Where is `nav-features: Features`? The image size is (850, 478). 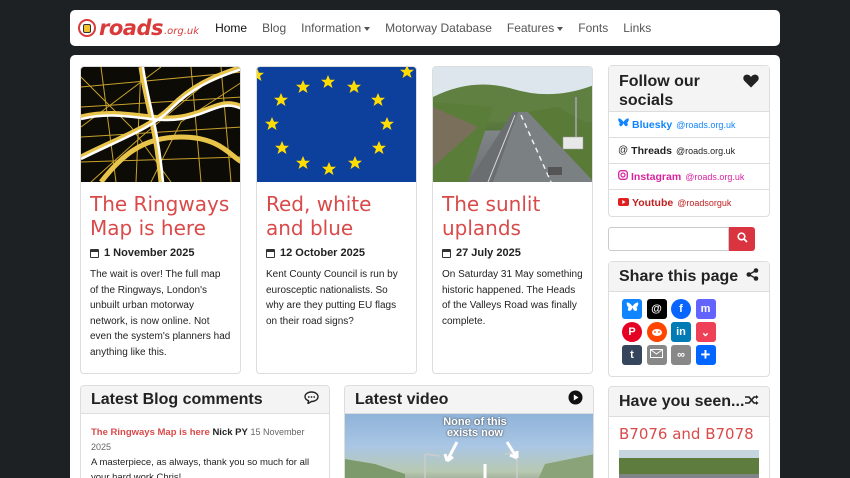 nav-features: Features is located at coordinates (535, 28).